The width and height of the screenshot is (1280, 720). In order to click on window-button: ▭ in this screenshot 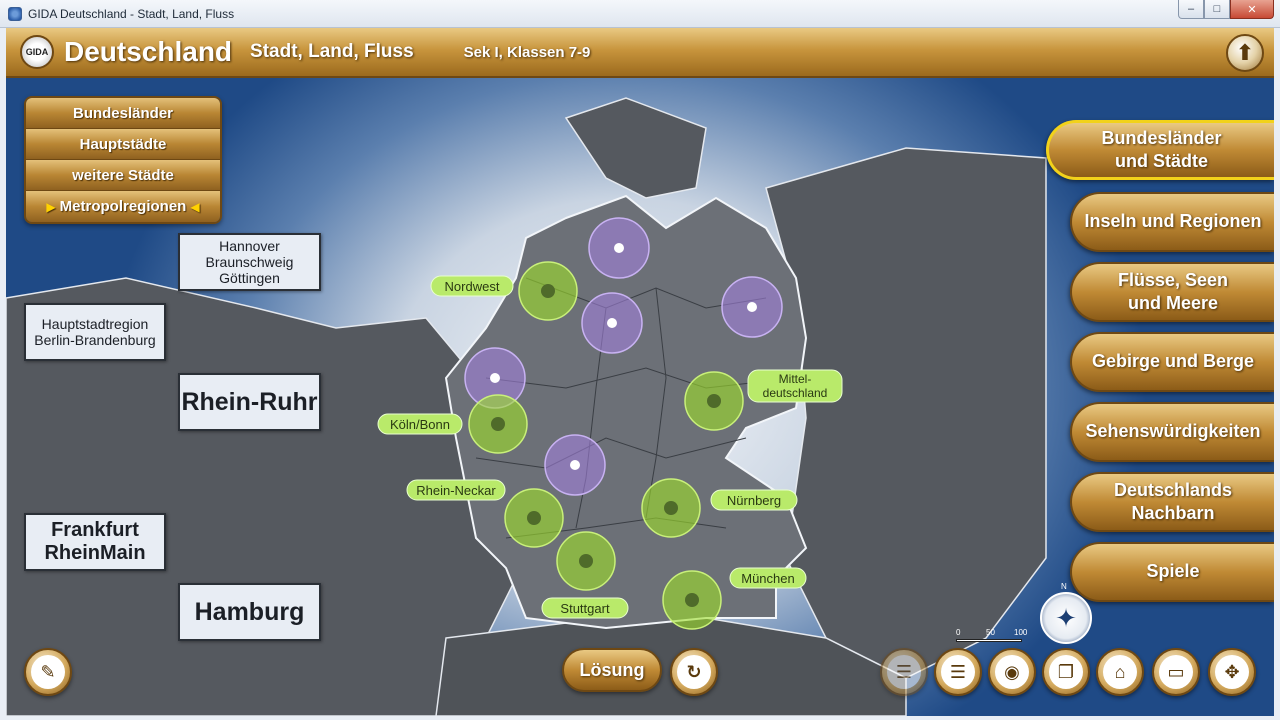, I will do `click(1176, 672)`.